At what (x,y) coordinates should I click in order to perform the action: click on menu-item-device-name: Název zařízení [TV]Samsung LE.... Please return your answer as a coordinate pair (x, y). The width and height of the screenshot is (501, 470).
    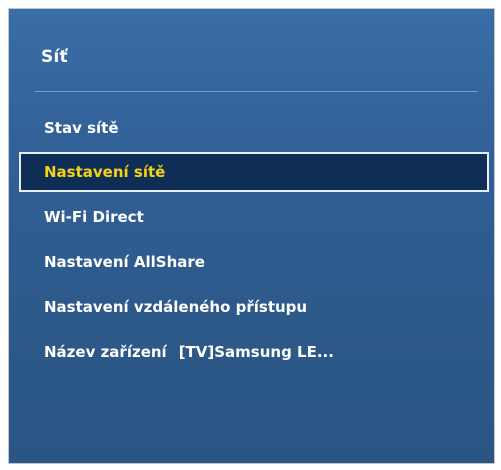
    Looking at the image, I should click on (254, 352).